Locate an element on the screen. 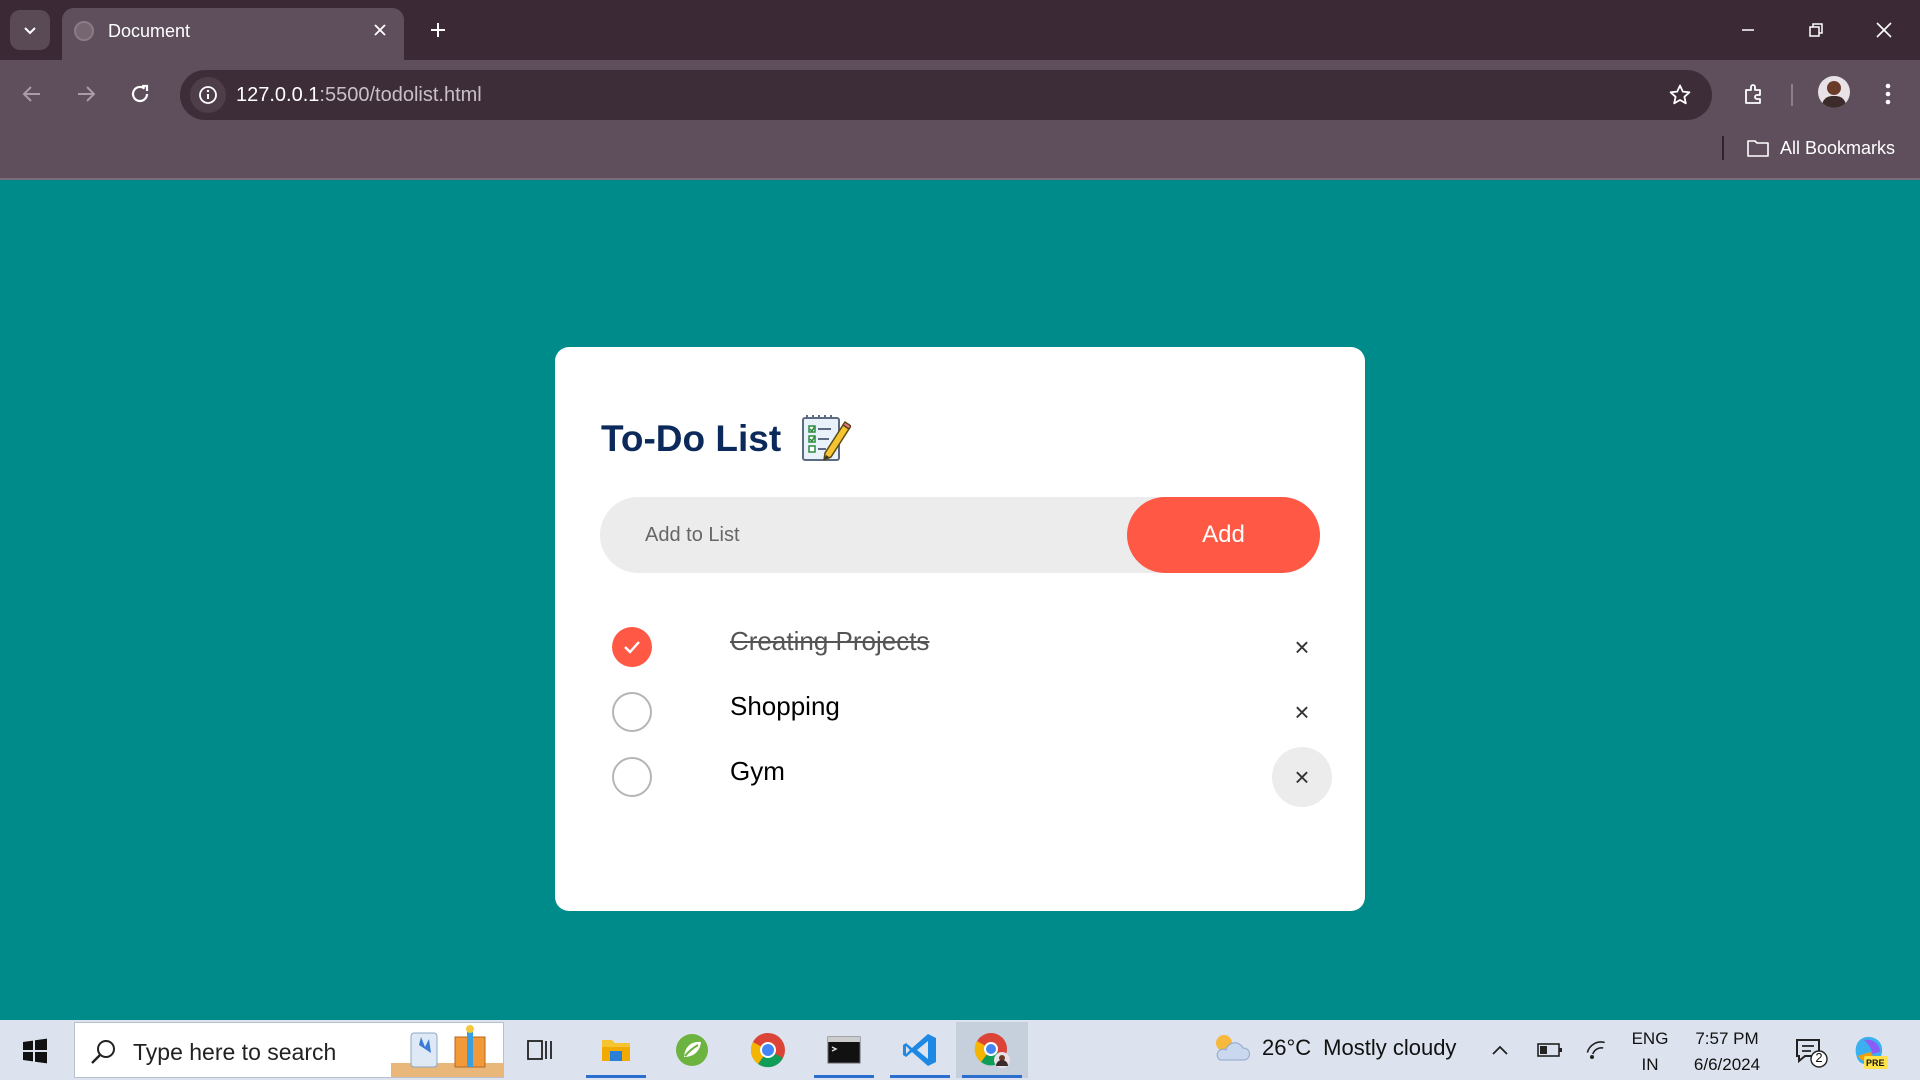 Image resolution: width=1920 pixels, height=1080 pixels. task-text: Creating Projects is located at coordinates (830, 641).